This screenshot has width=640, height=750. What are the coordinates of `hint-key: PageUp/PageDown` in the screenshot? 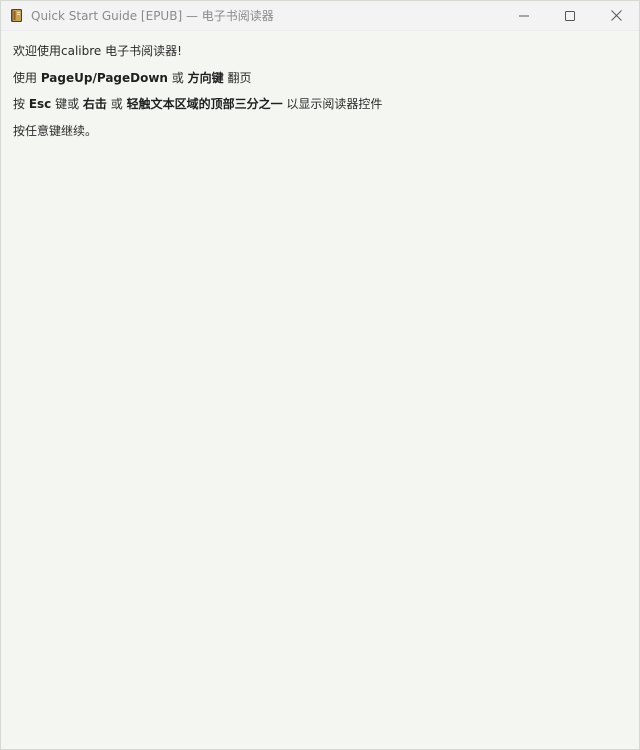 It's located at (104, 77).